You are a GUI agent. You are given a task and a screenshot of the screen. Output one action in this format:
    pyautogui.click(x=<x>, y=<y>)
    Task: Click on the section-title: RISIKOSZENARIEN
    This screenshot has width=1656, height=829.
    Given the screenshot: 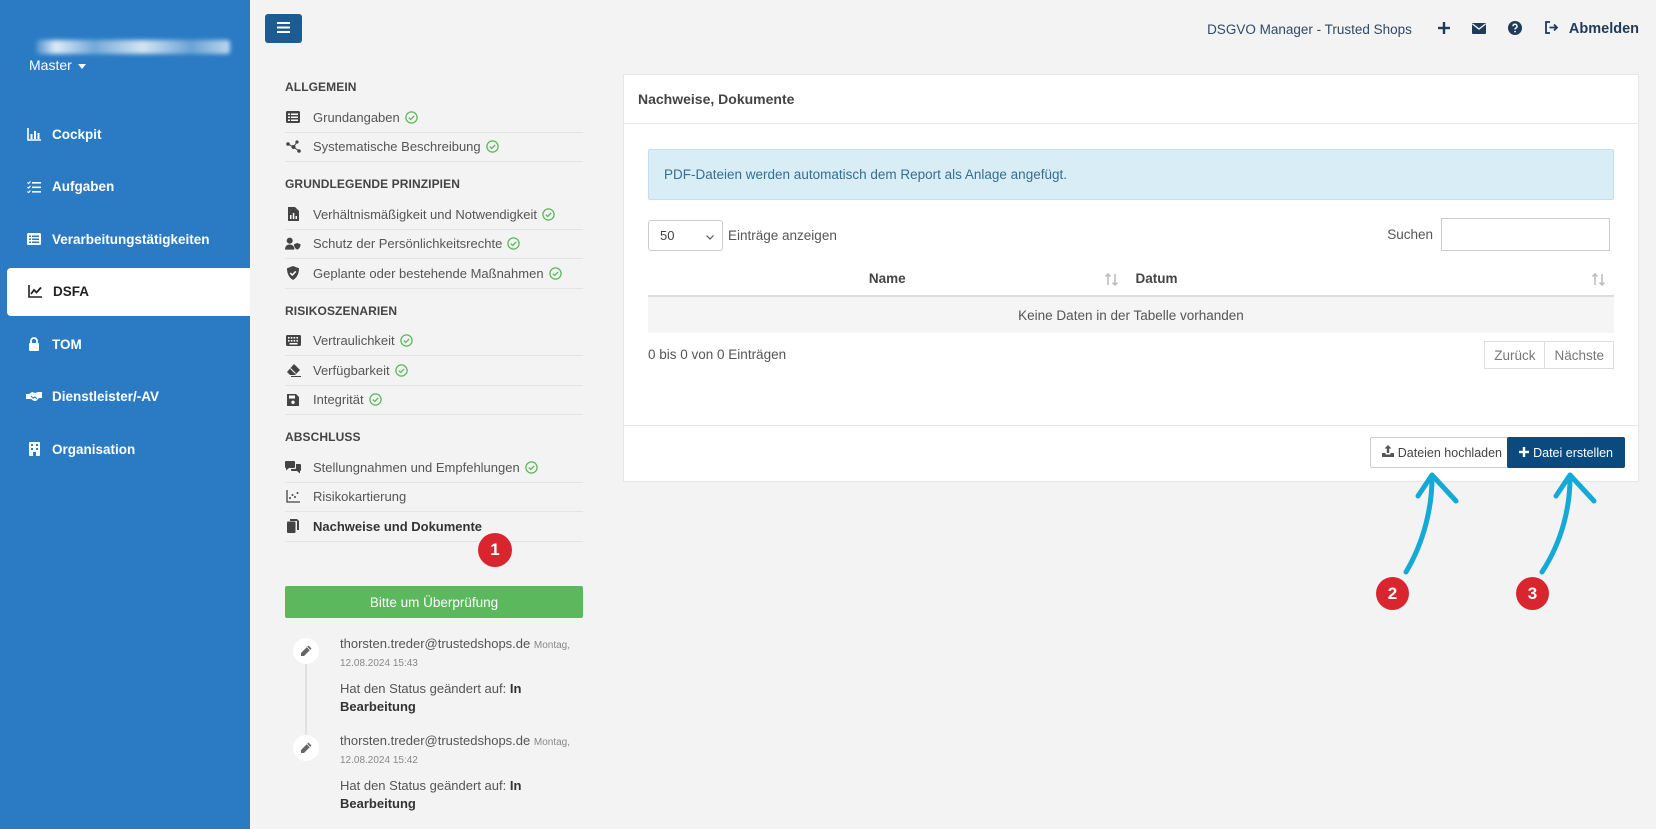 What is the action you would take?
    pyautogui.click(x=341, y=310)
    